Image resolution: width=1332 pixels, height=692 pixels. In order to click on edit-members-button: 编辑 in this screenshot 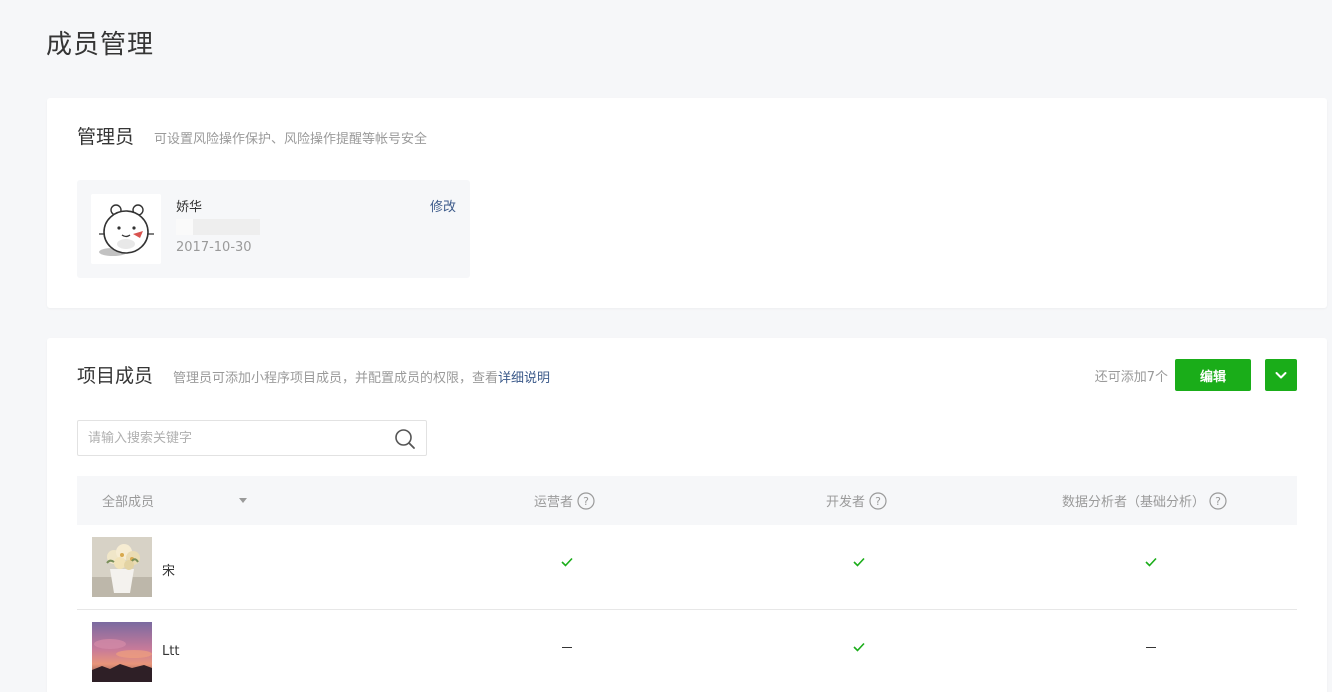, I will do `click(1213, 375)`.